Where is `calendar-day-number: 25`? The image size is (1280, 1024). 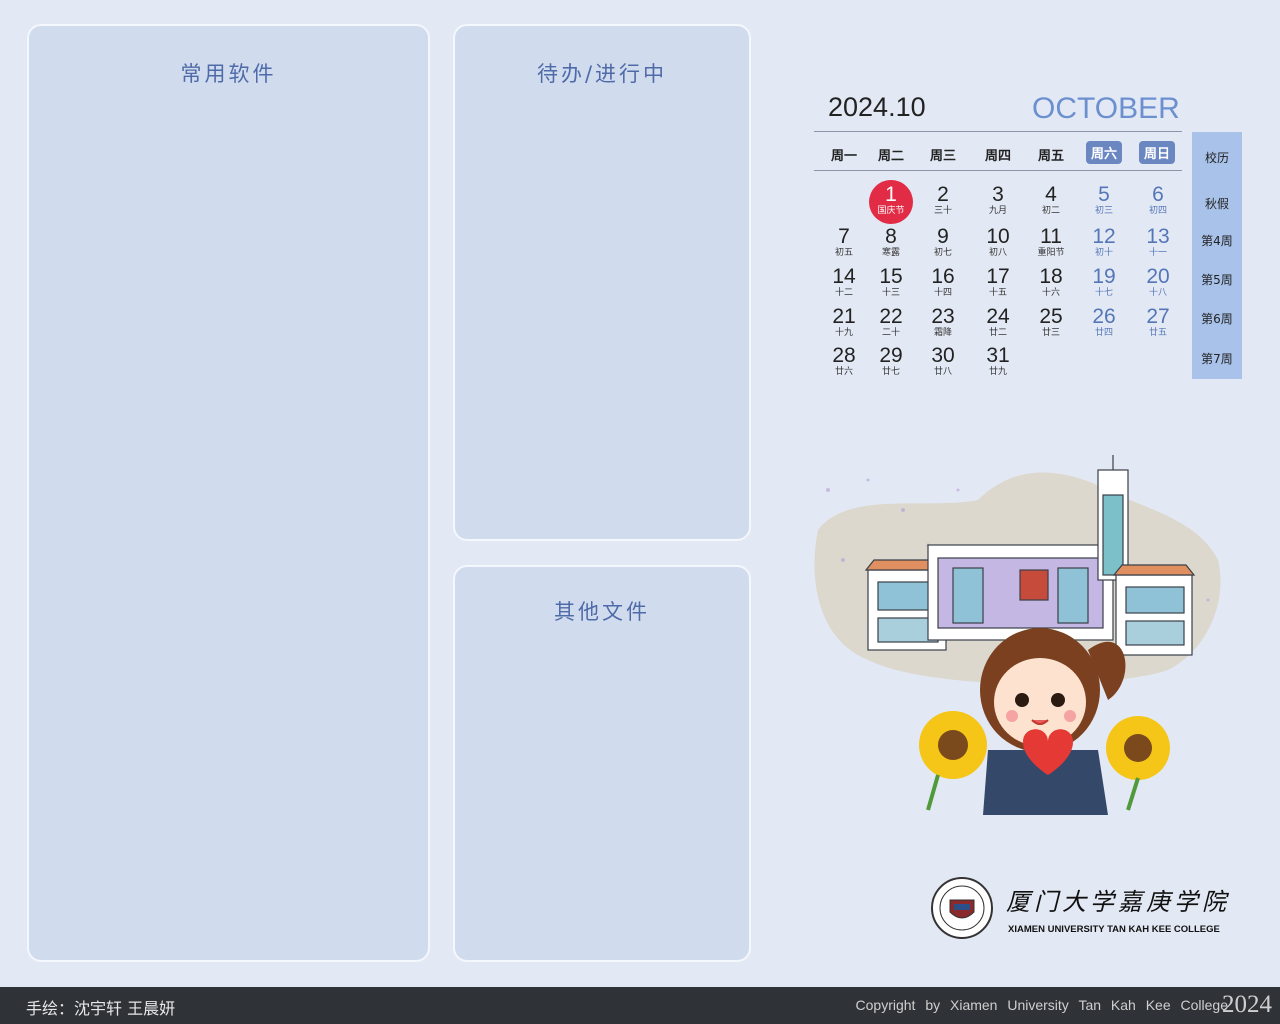
calendar-day-number: 25 is located at coordinates (1051, 316).